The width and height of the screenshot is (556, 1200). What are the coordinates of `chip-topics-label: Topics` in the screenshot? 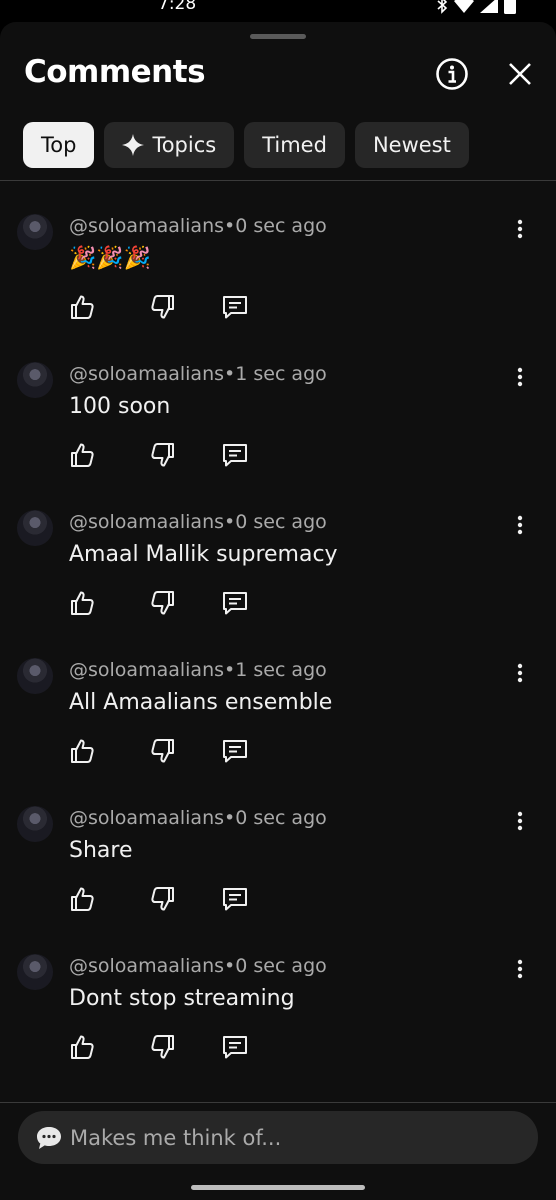 It's located at (184, 145).